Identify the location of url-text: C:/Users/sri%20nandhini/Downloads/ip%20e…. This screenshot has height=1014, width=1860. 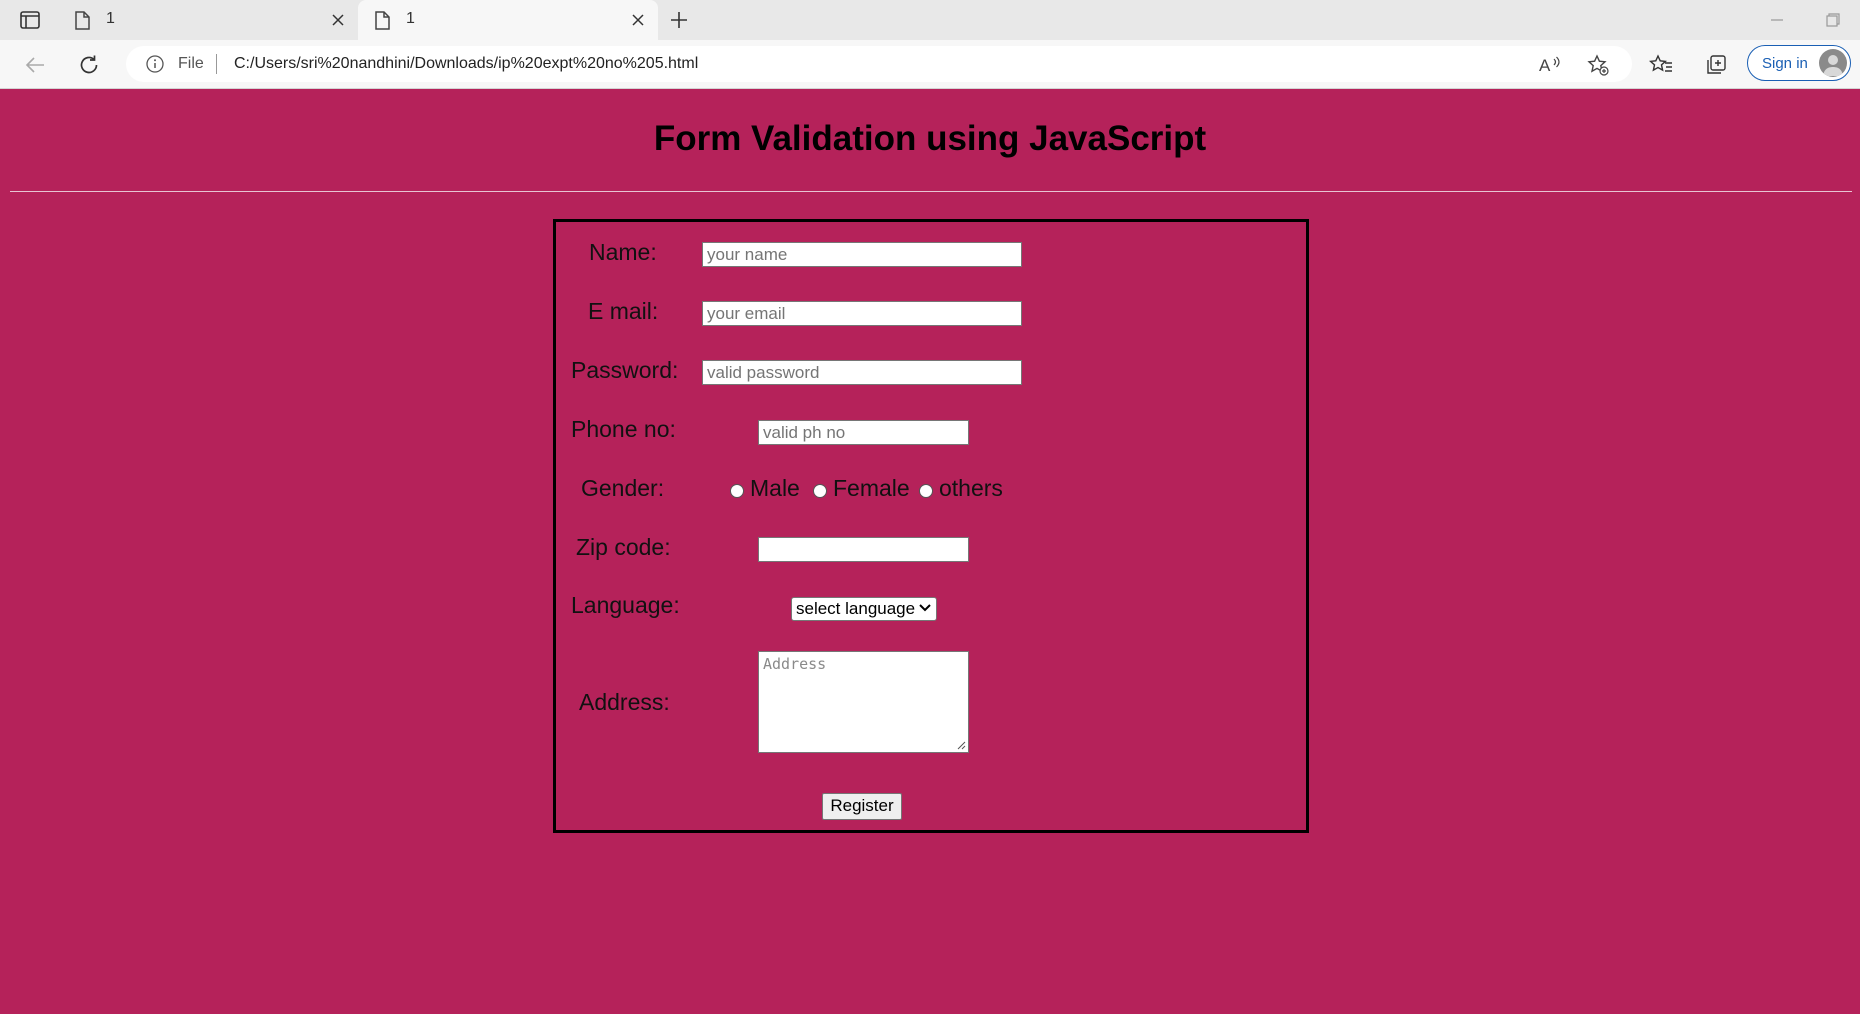
(466, 64).